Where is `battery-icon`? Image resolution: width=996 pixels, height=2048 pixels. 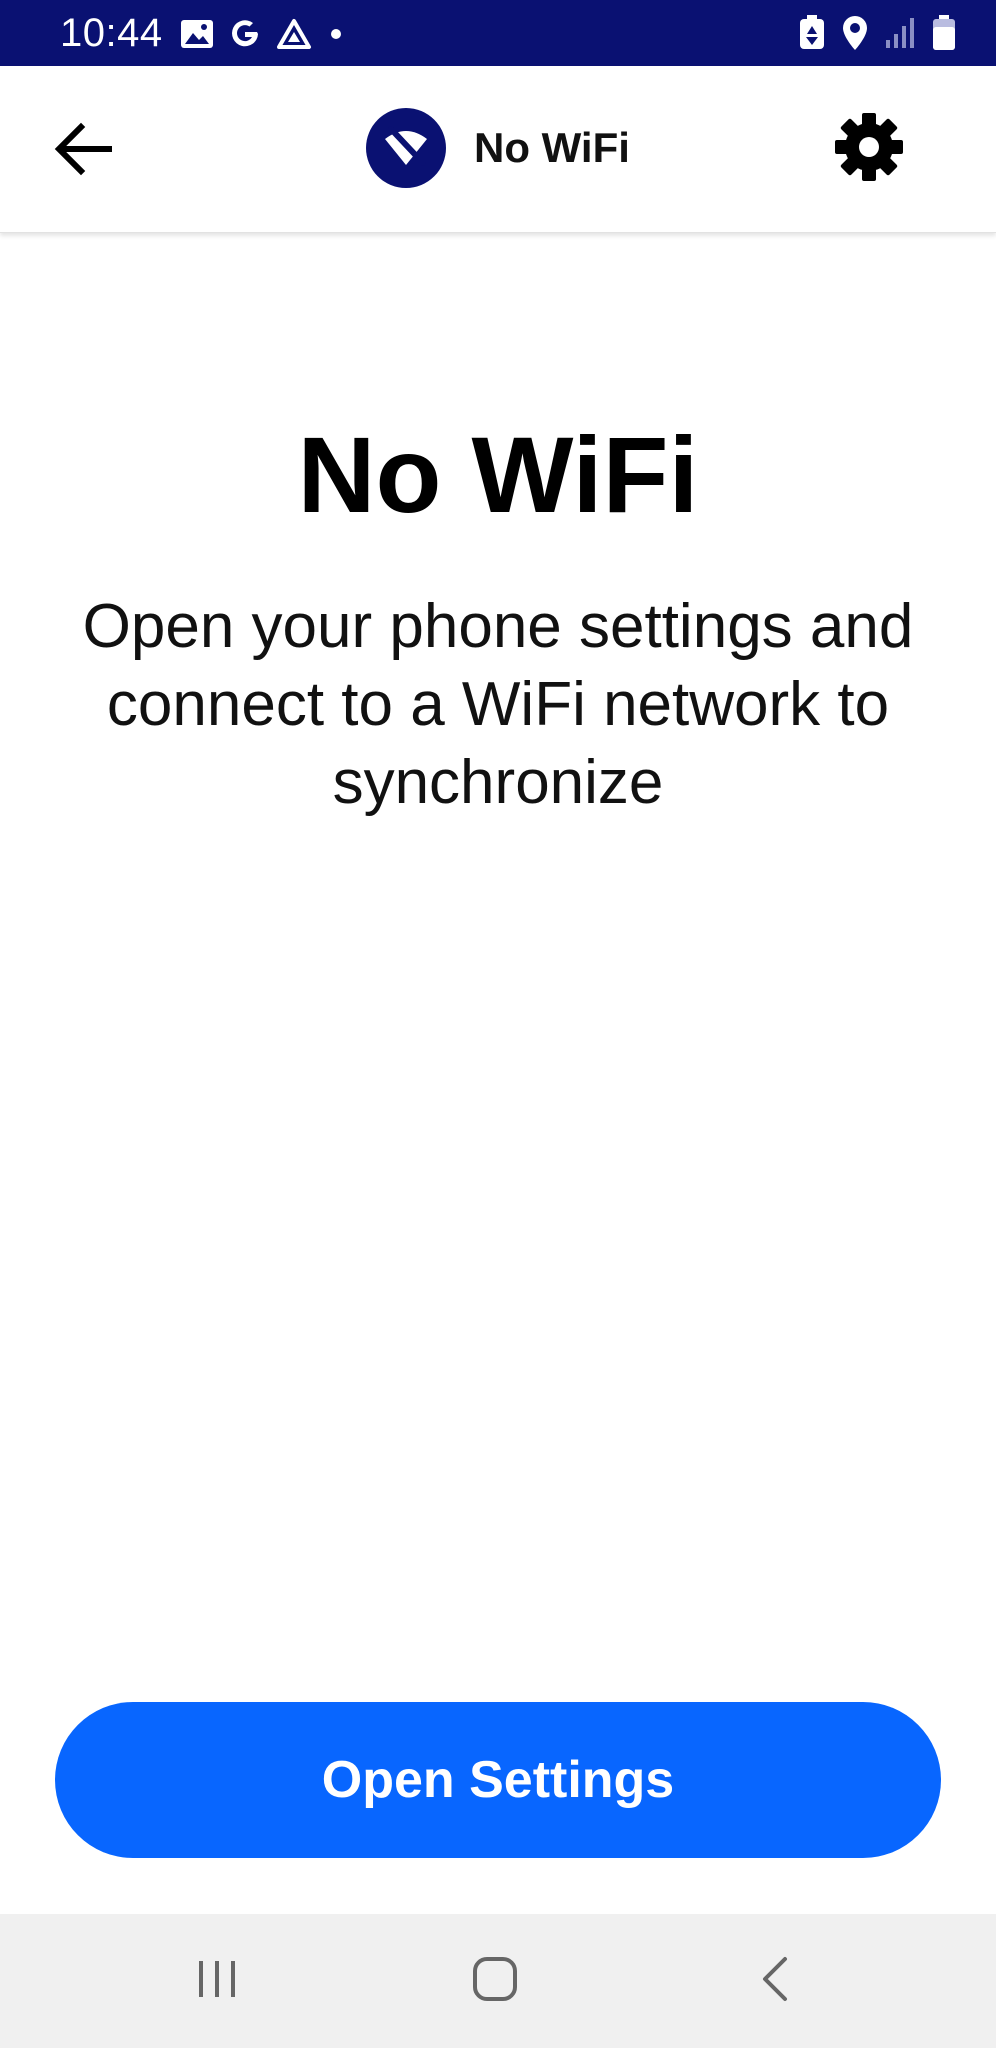 battery-icon is located at coordinates (944, 33).